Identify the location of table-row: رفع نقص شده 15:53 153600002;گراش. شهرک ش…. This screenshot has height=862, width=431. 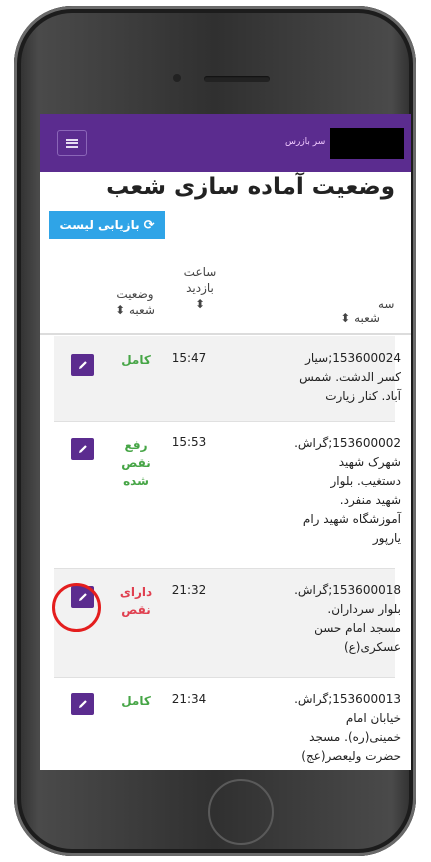
(227, 495).